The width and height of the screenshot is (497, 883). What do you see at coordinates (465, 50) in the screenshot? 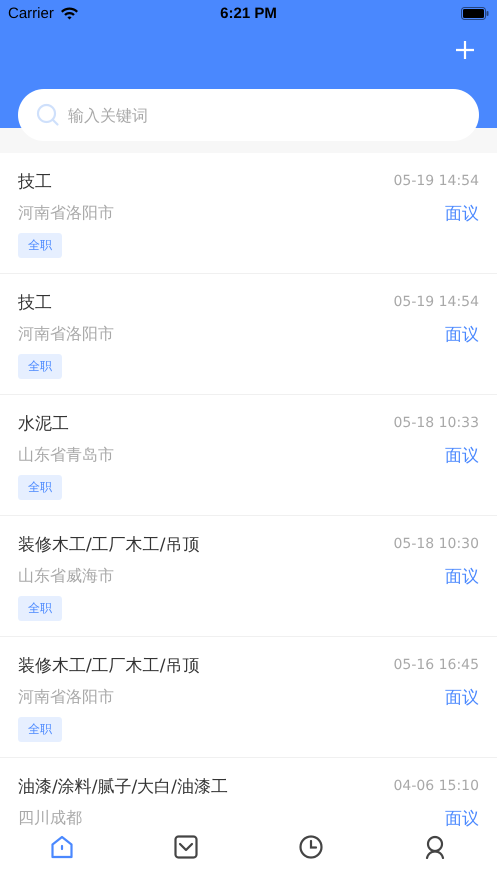
I see `add-icon` at bounding box center [465, 50].